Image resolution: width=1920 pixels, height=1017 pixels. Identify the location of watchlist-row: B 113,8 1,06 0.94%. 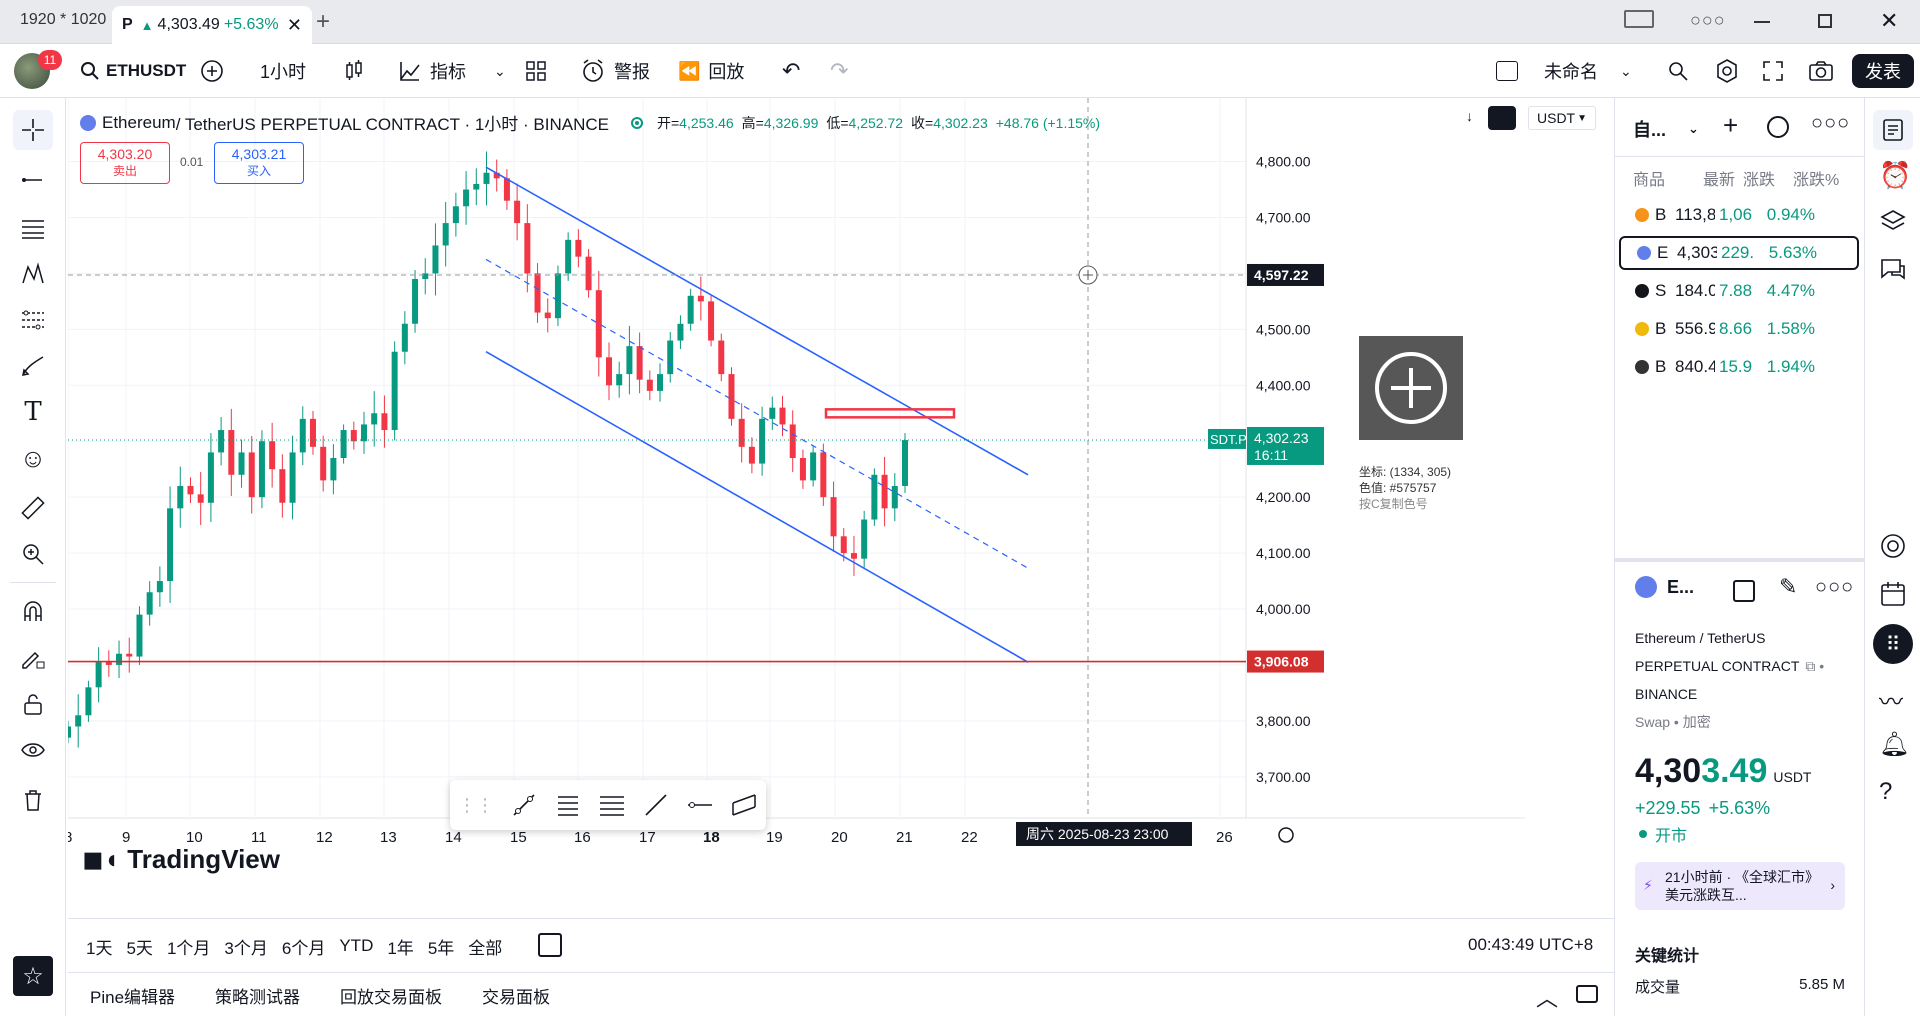
(1739, 215).